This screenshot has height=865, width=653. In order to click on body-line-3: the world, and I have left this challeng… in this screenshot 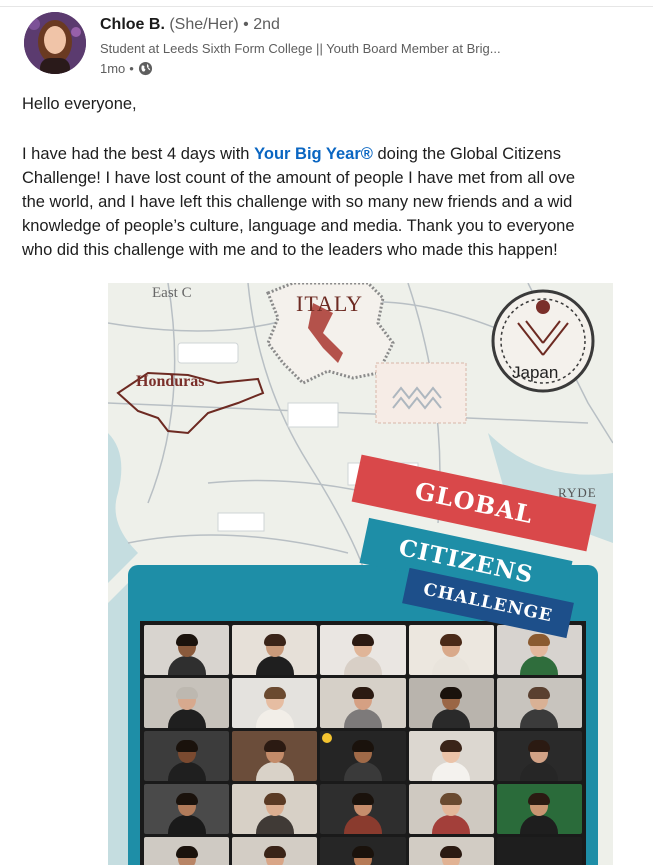, I will do `click(297, 202)`.